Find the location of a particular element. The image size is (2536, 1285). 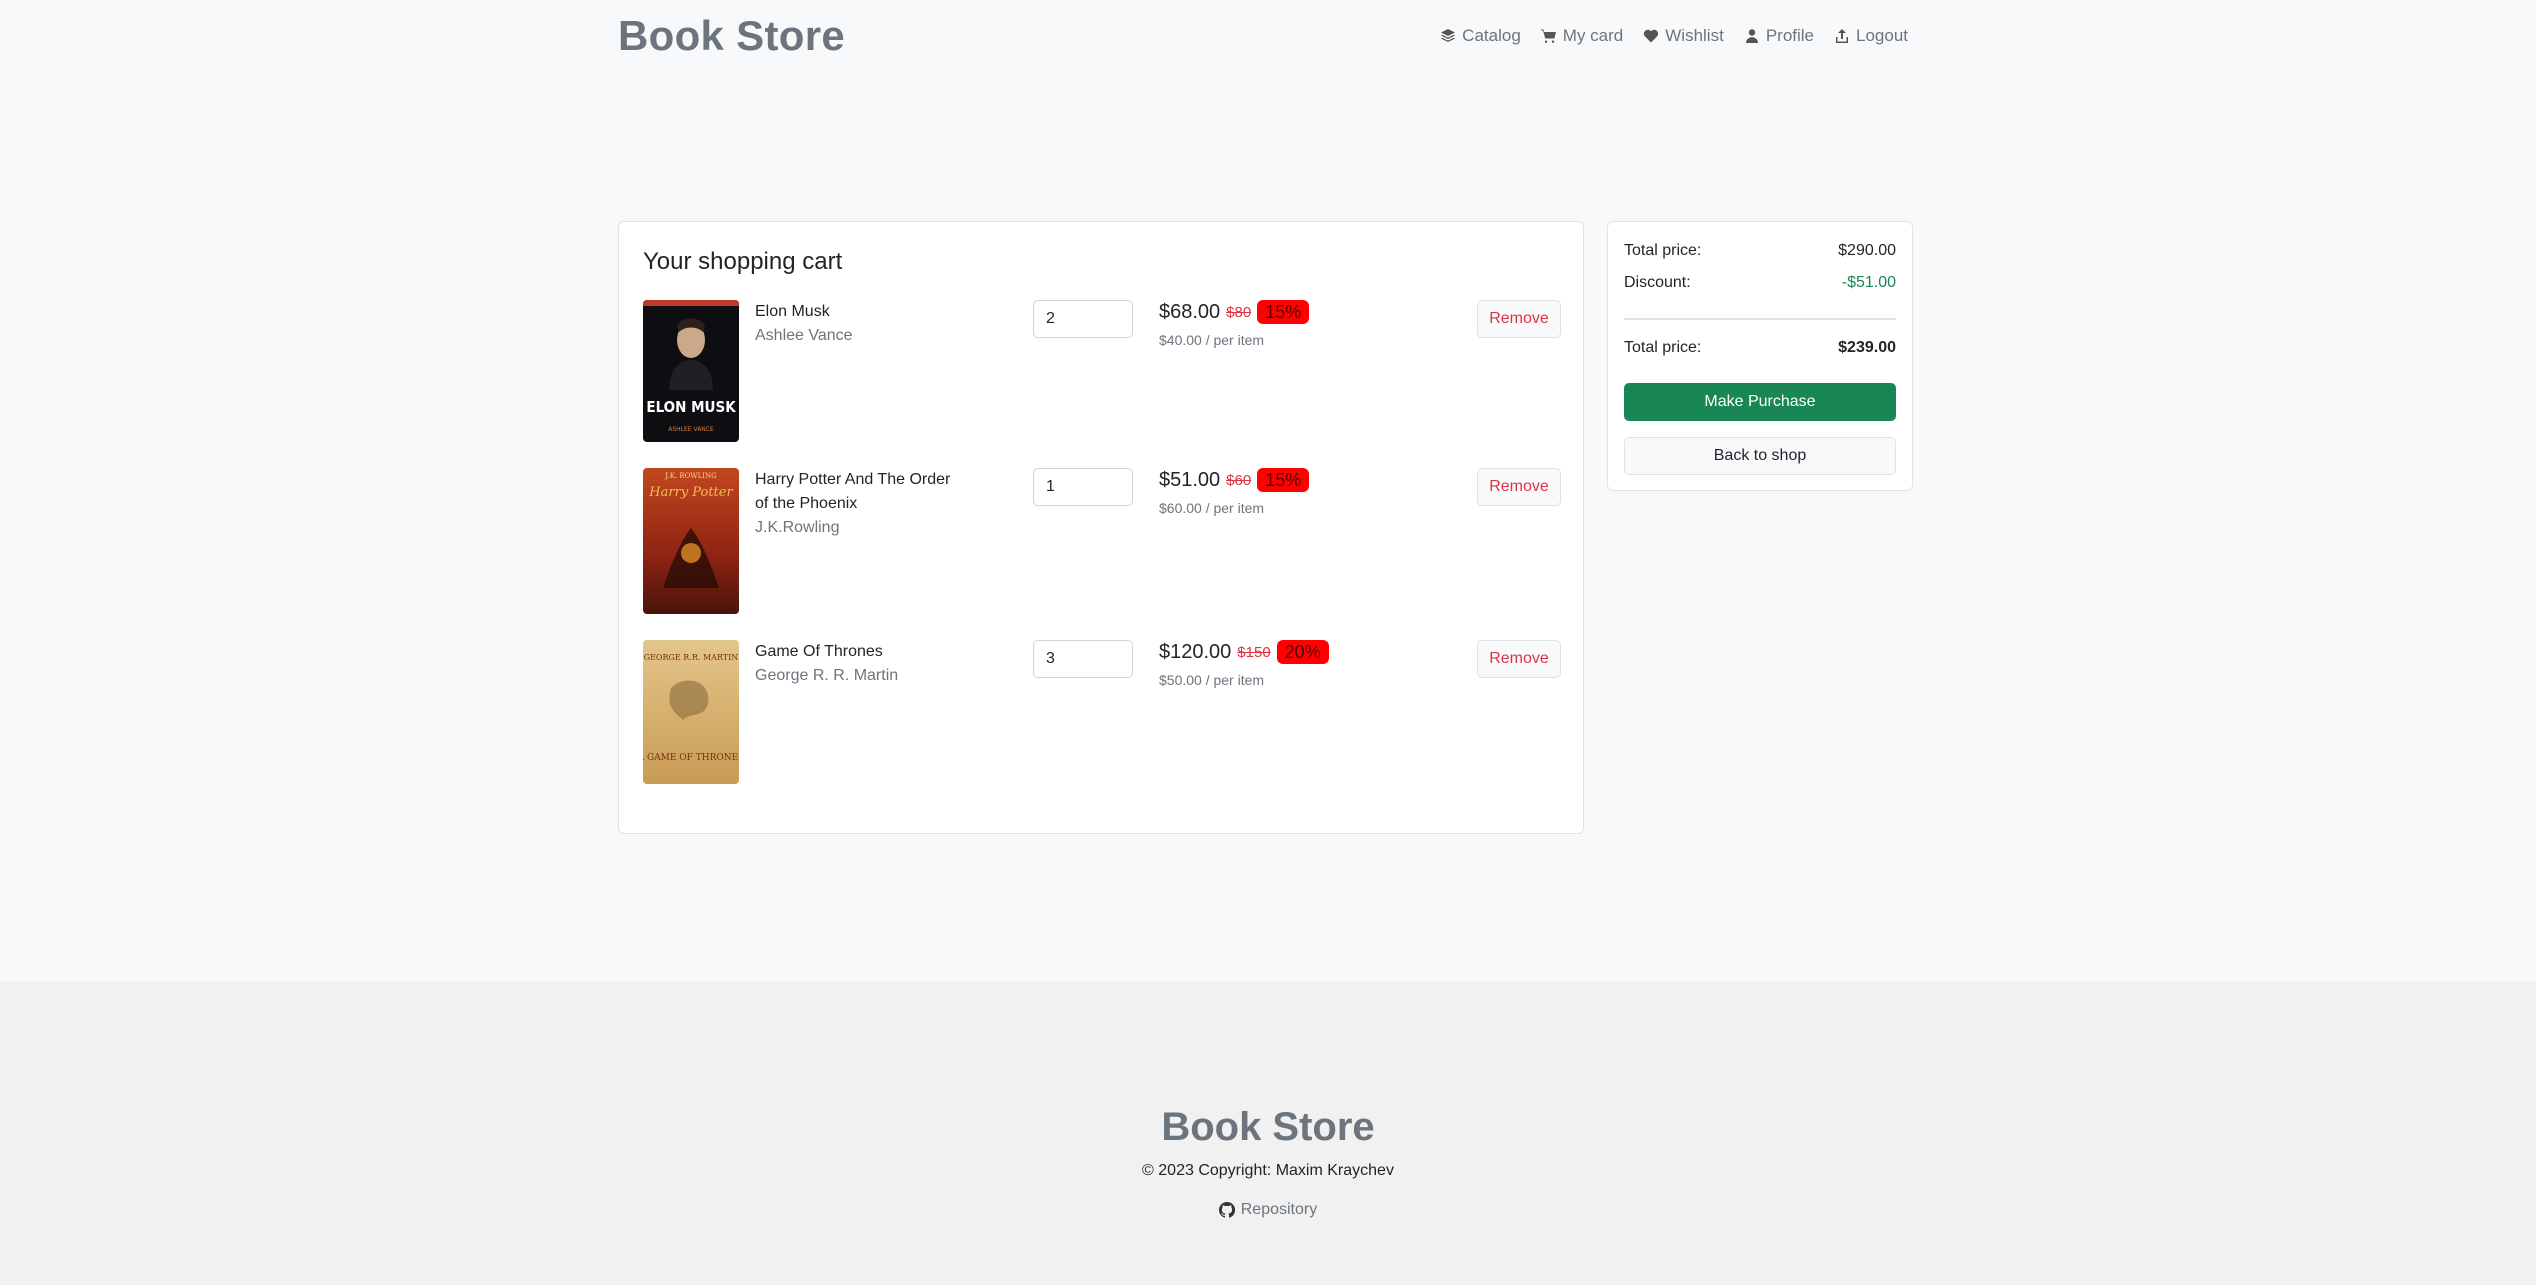

footer-copyright: © 2023 Copyright: Maxim Kraychev is located at coordinates (1268, 1170).